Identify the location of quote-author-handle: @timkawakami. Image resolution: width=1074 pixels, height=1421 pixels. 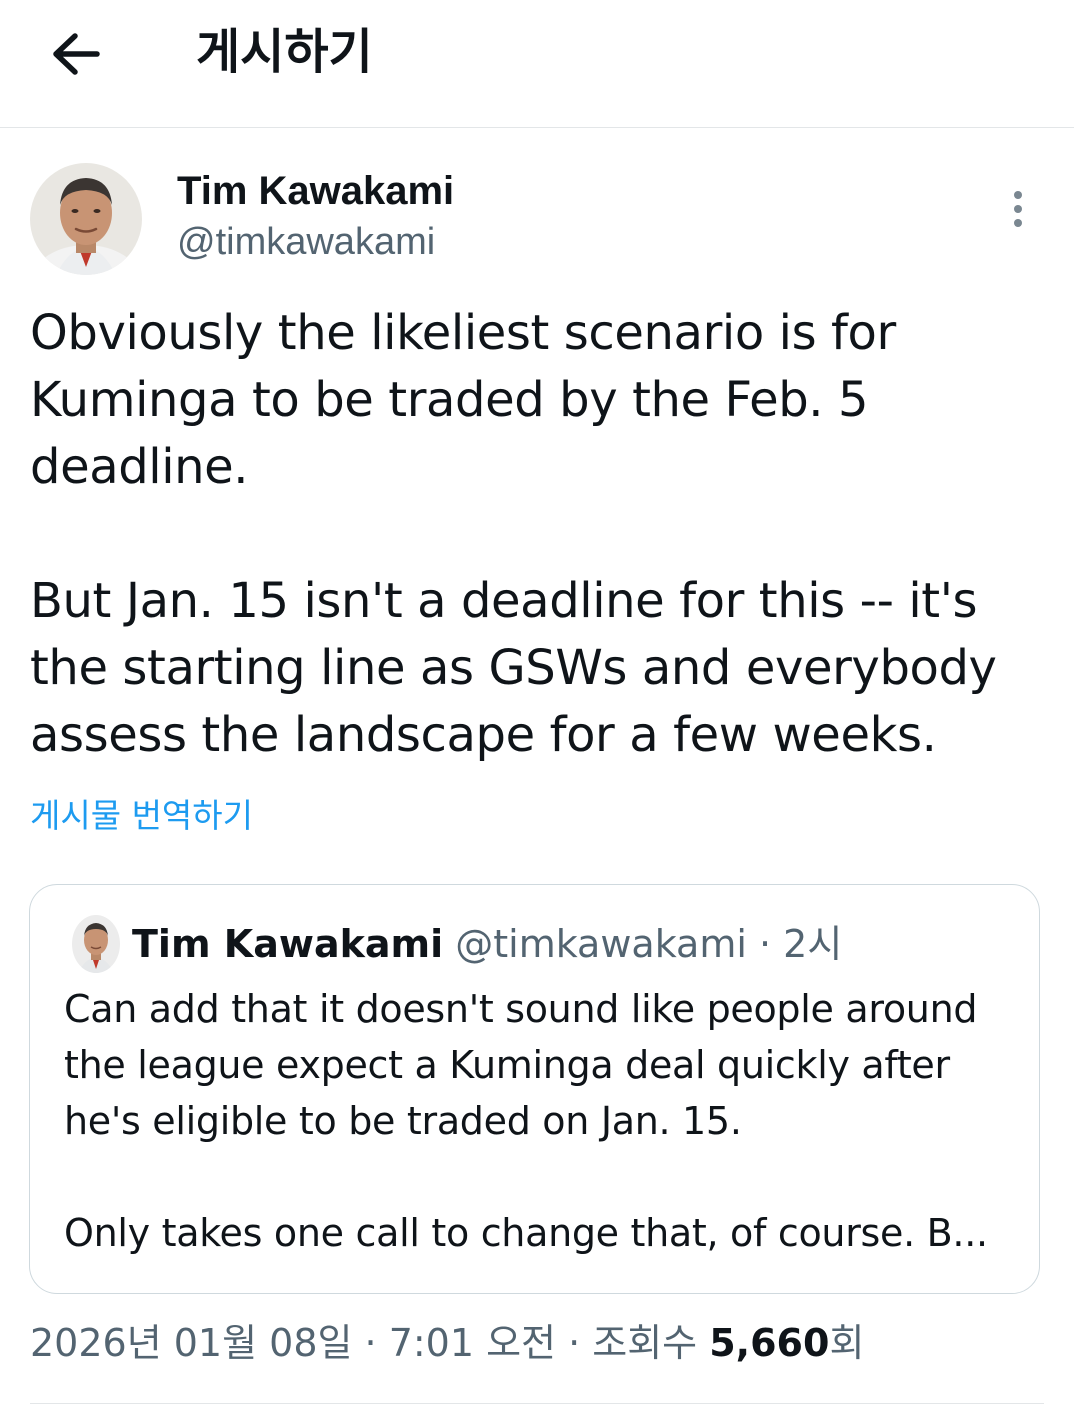
(601, 944).